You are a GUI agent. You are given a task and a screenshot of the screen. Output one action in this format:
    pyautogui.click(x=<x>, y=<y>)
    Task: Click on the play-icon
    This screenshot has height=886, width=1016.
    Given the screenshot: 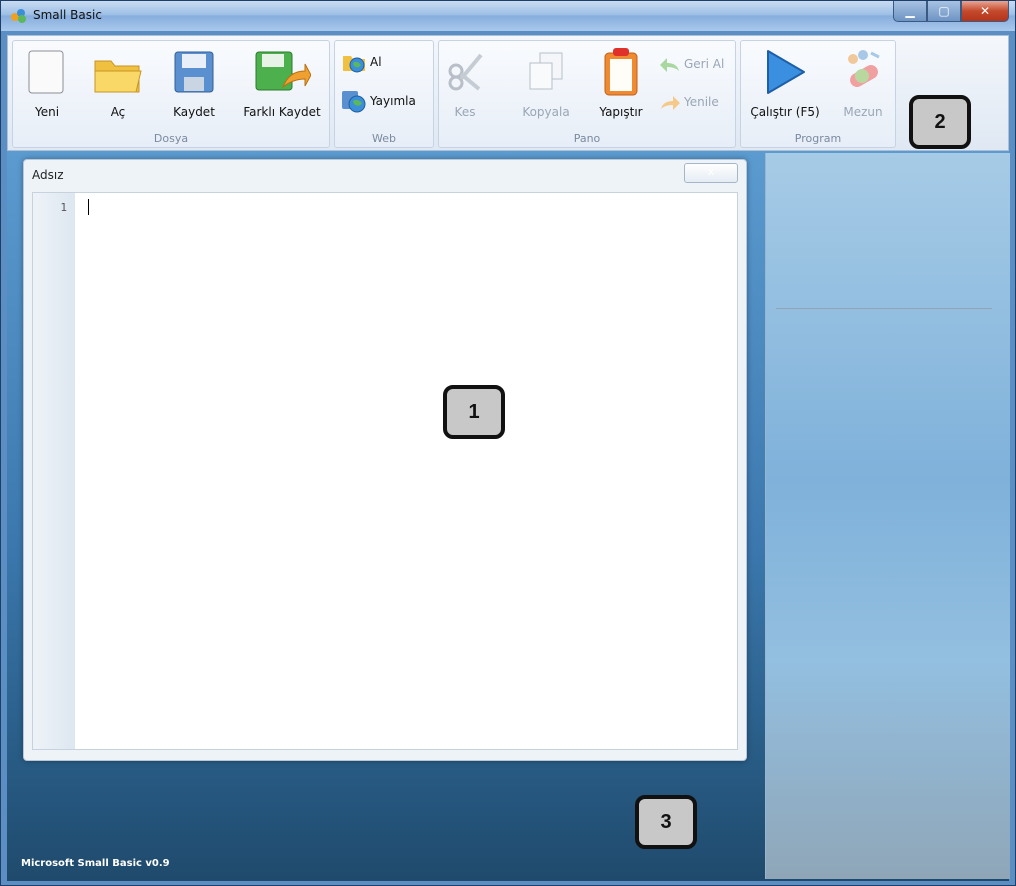 What is the action you would take?
    pyautogui.click(x=786, y=72)
    